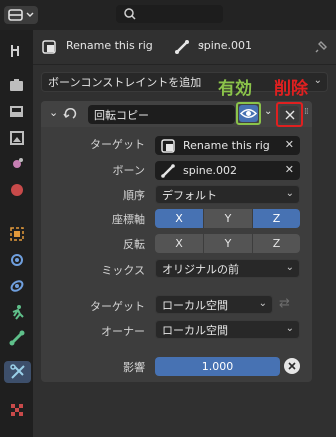 The height and width of the screenshot is (437, 336). I want to click on breadcrumb-object: Rename this rig, so click(109, 45).